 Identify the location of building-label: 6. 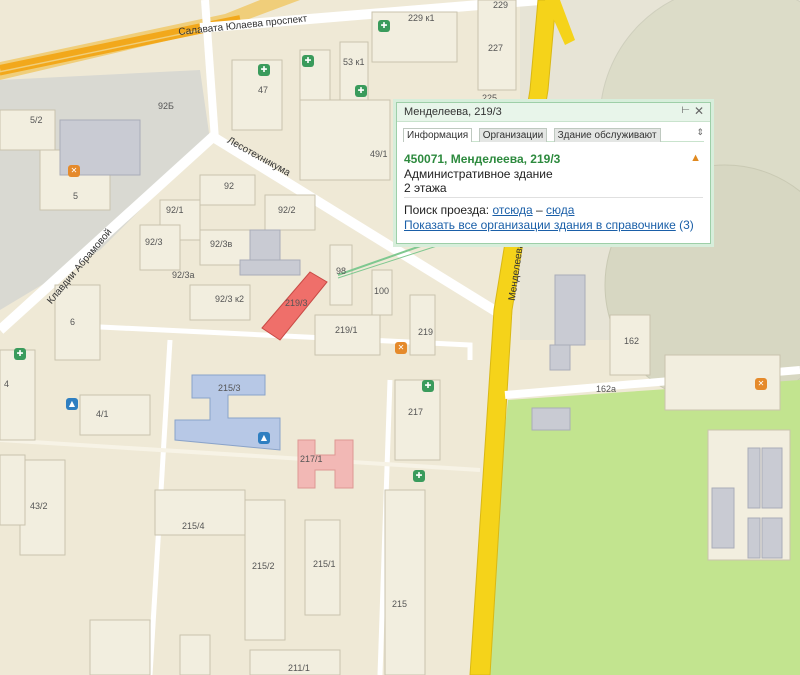
(73, 322).